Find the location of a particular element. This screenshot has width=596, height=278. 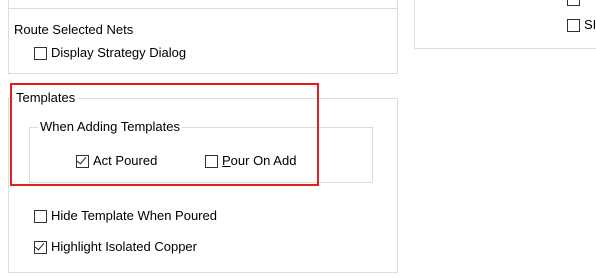

right-panel-partial-checkbox is located at coordinates (573, 25).